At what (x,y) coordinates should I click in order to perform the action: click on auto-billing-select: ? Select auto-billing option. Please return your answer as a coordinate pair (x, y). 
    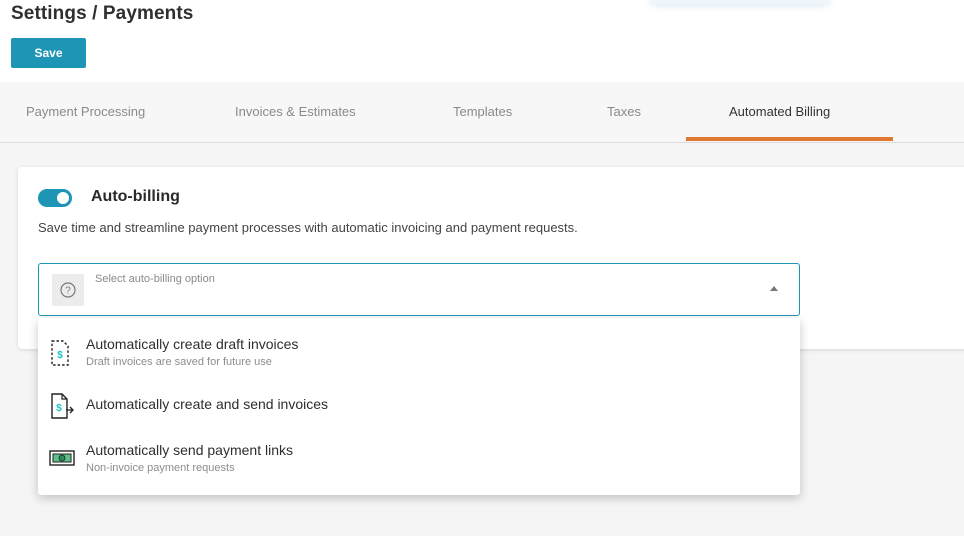
    Looking at the image, I should click on (419, 289).